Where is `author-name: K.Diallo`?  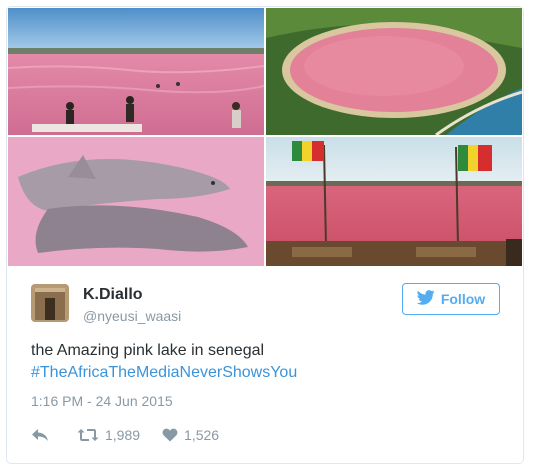
author-name: K.Diallo is located at coordinates (113, 295).